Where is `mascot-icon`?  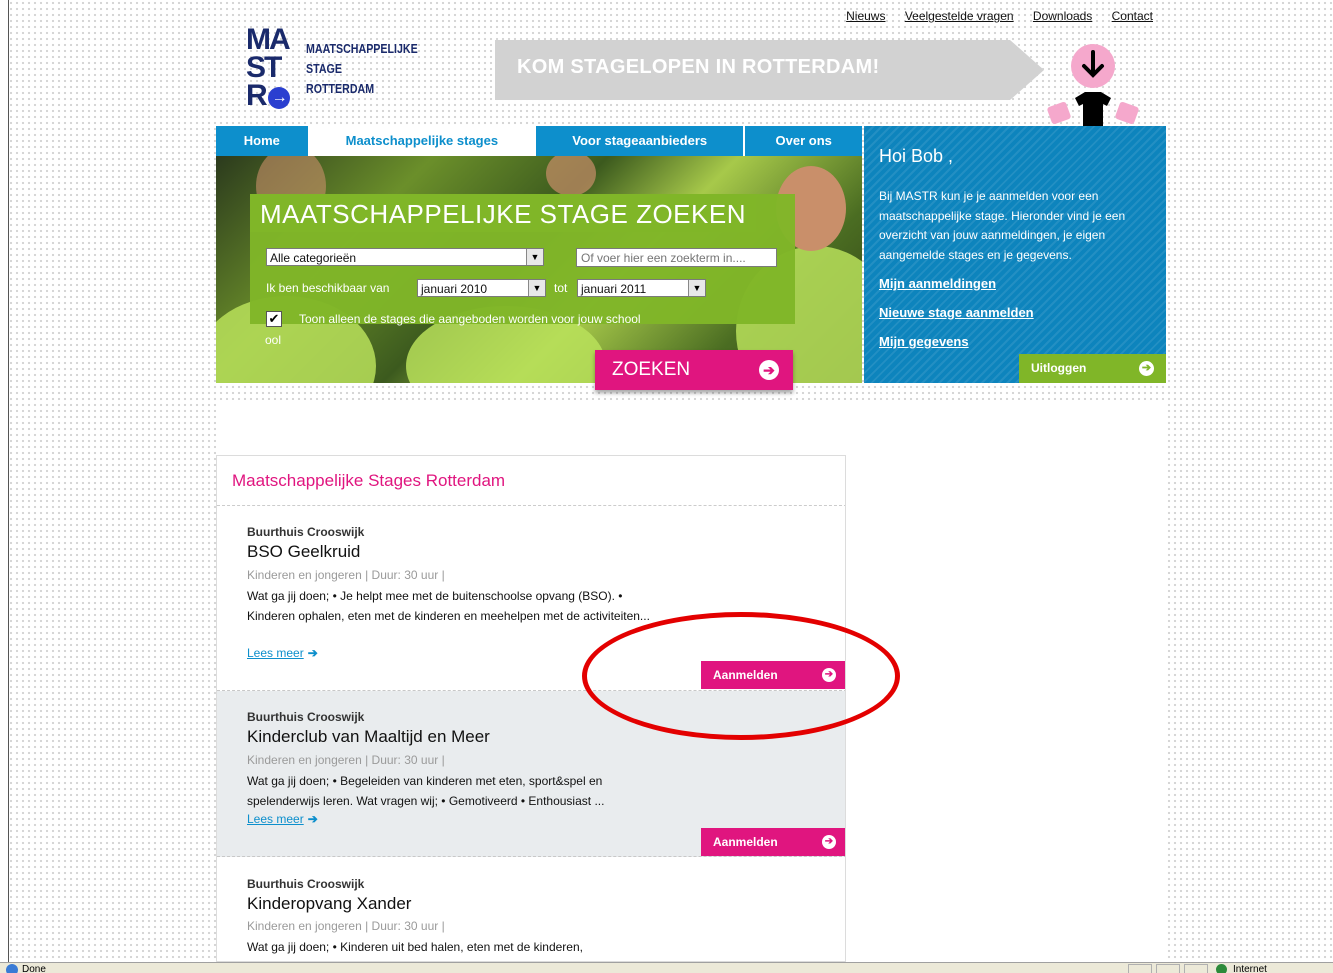 mascot-icon is located at coordinates (1093, 88).